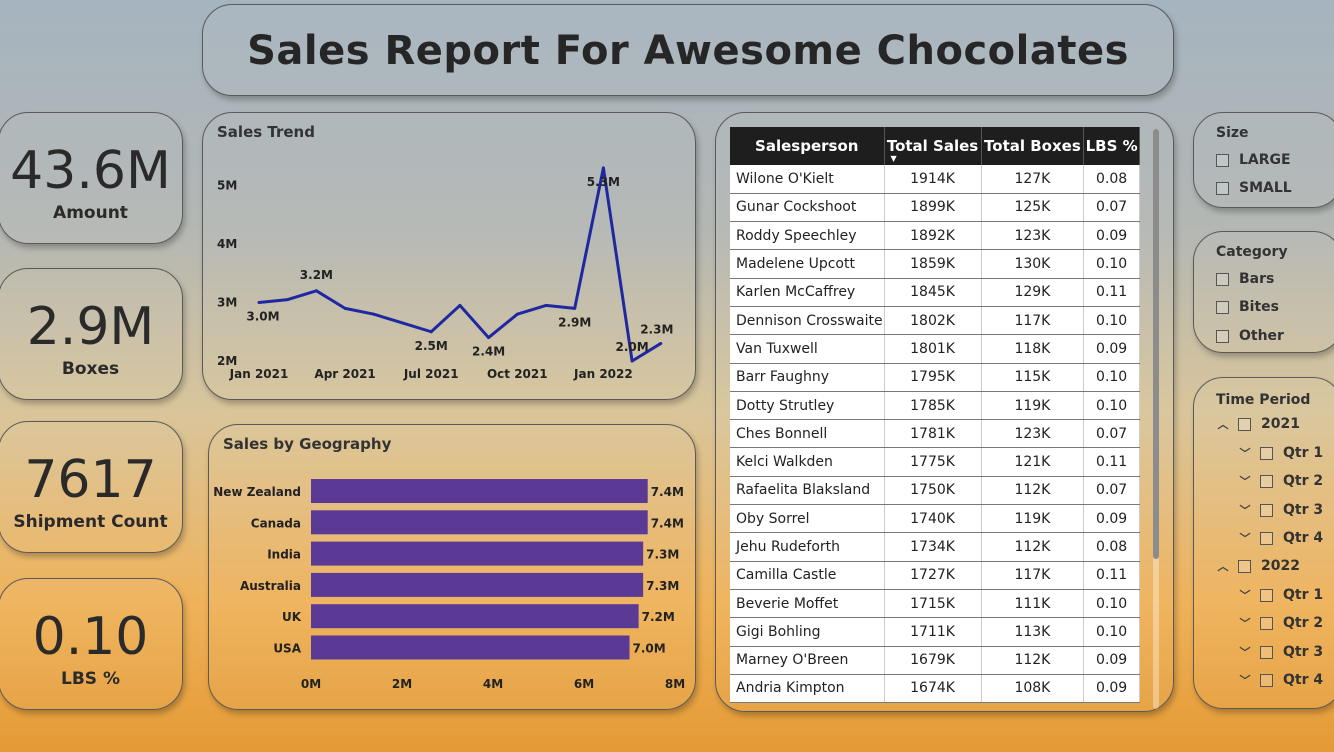  I want to click on header-total-sales: Total Sales ▼, so click(933, 146).